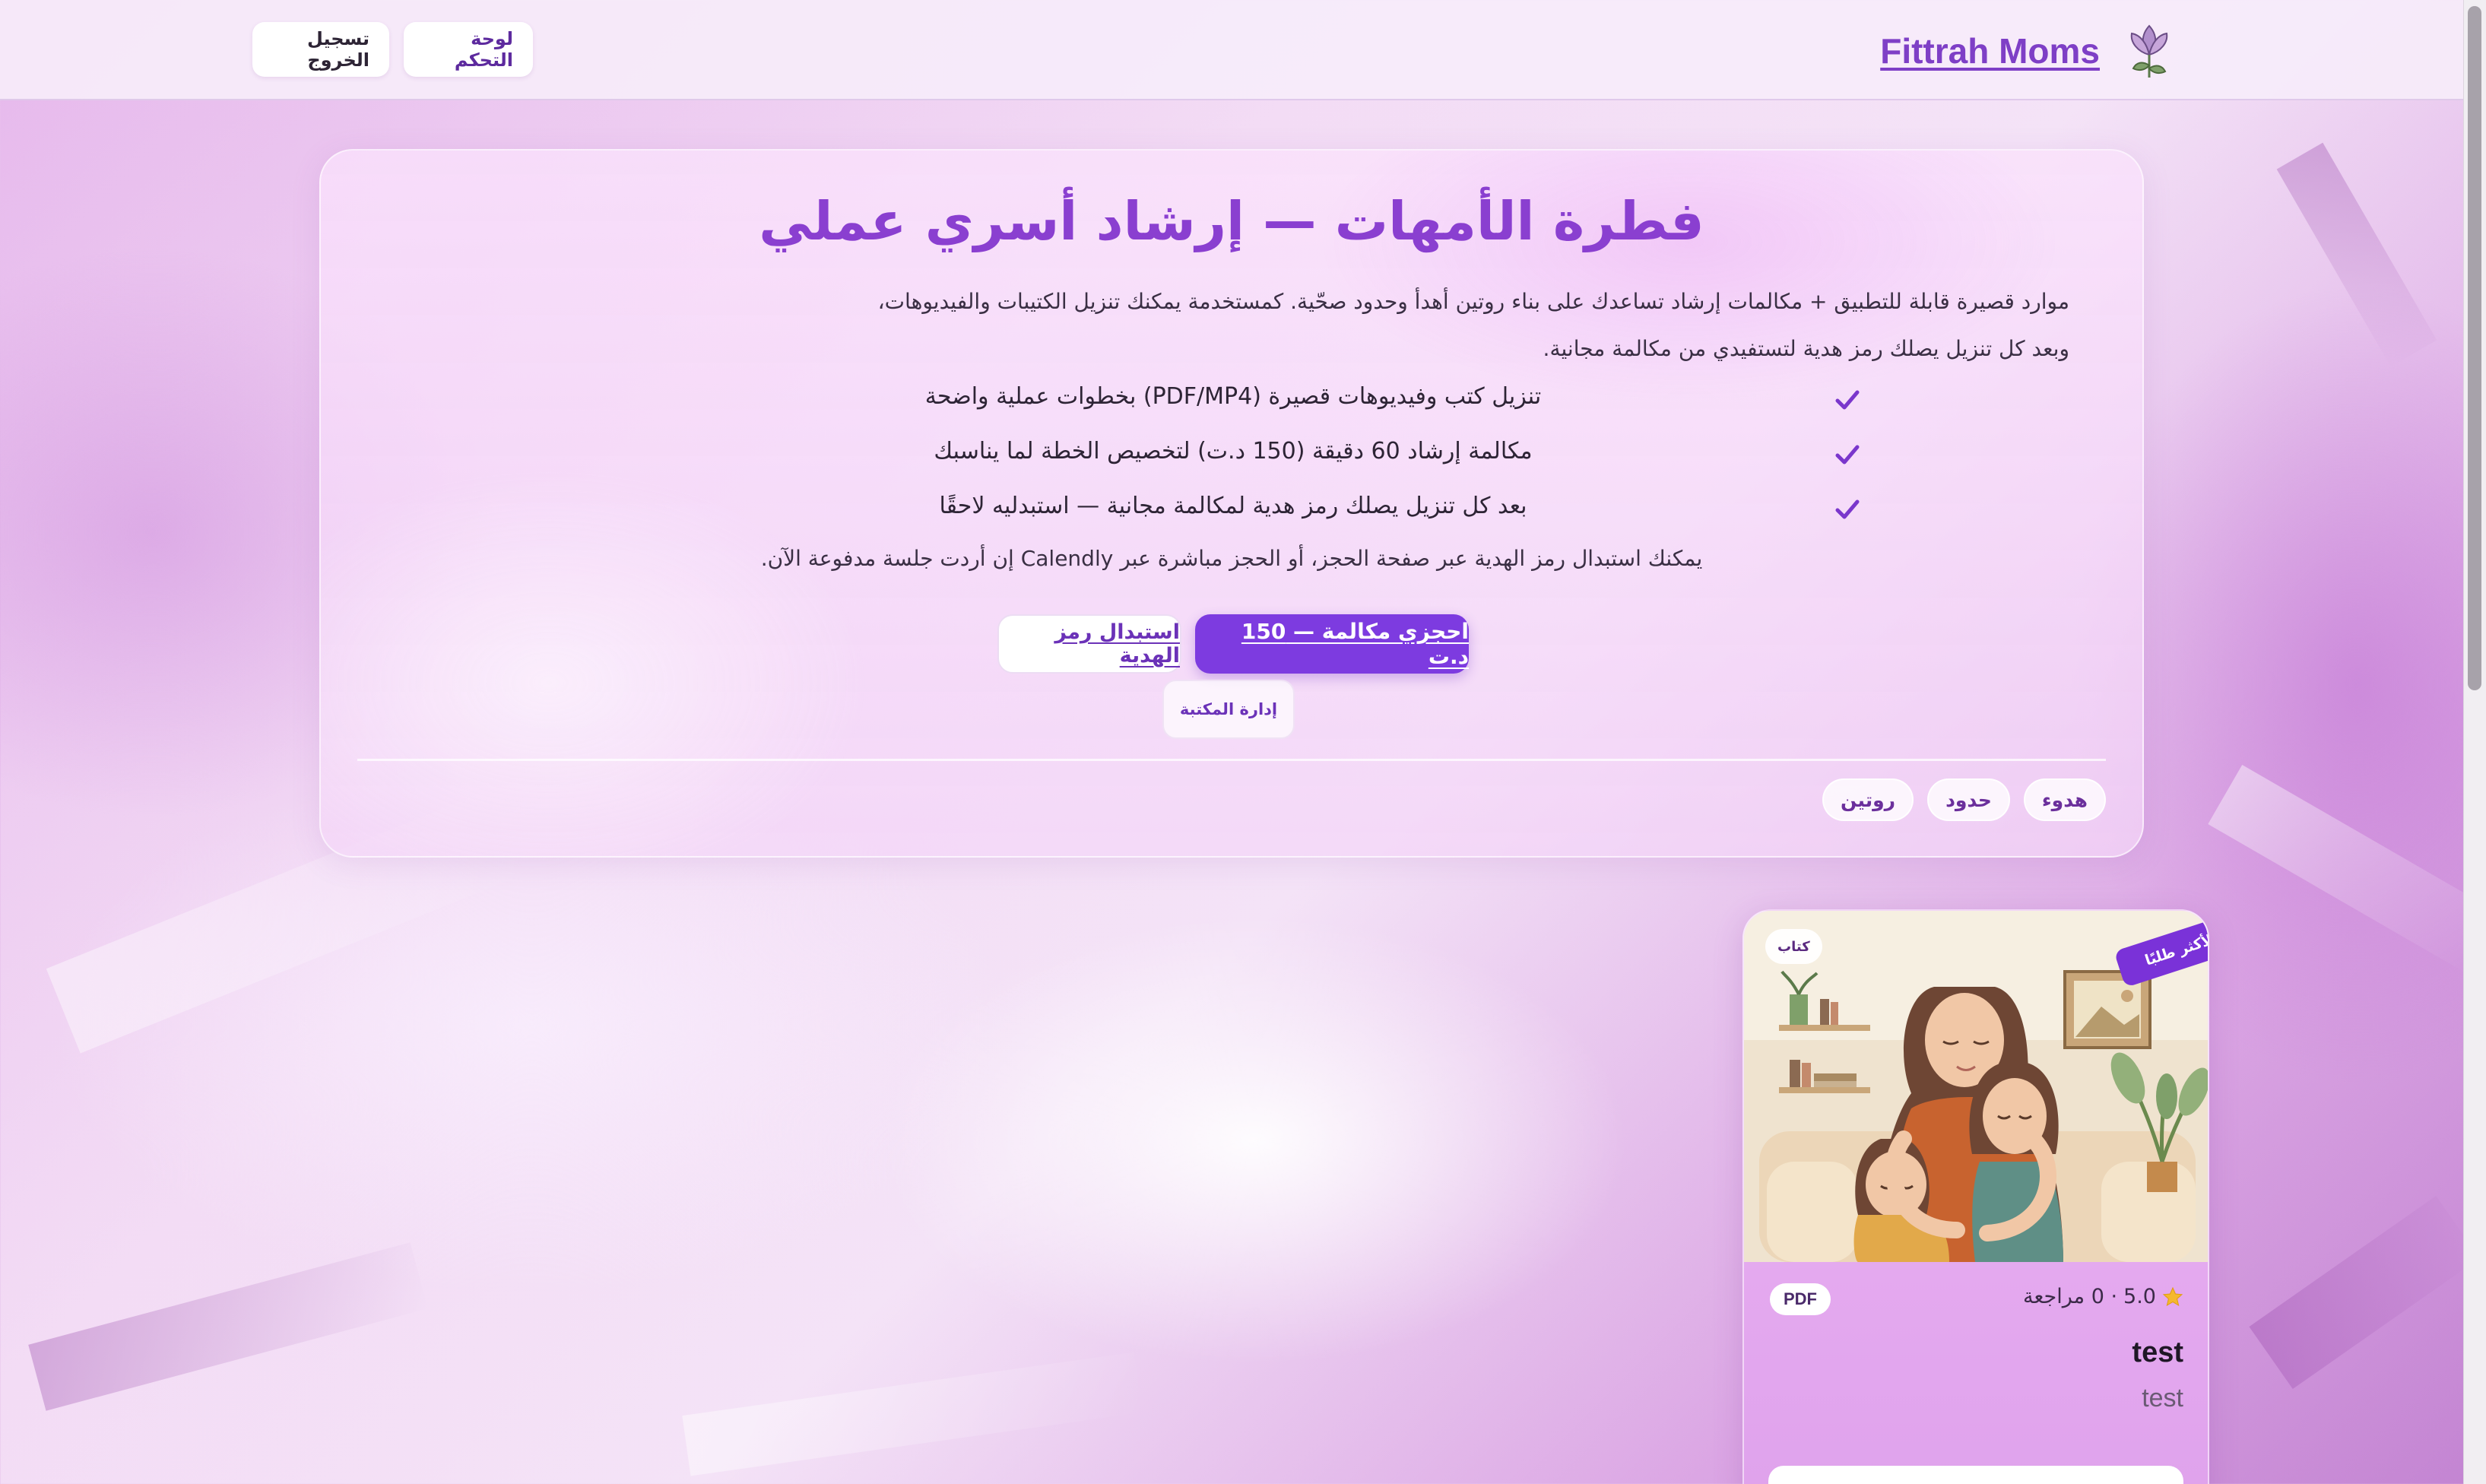  I want to click on tag-list: هدوء حدود روتين, so click(1964, 800).